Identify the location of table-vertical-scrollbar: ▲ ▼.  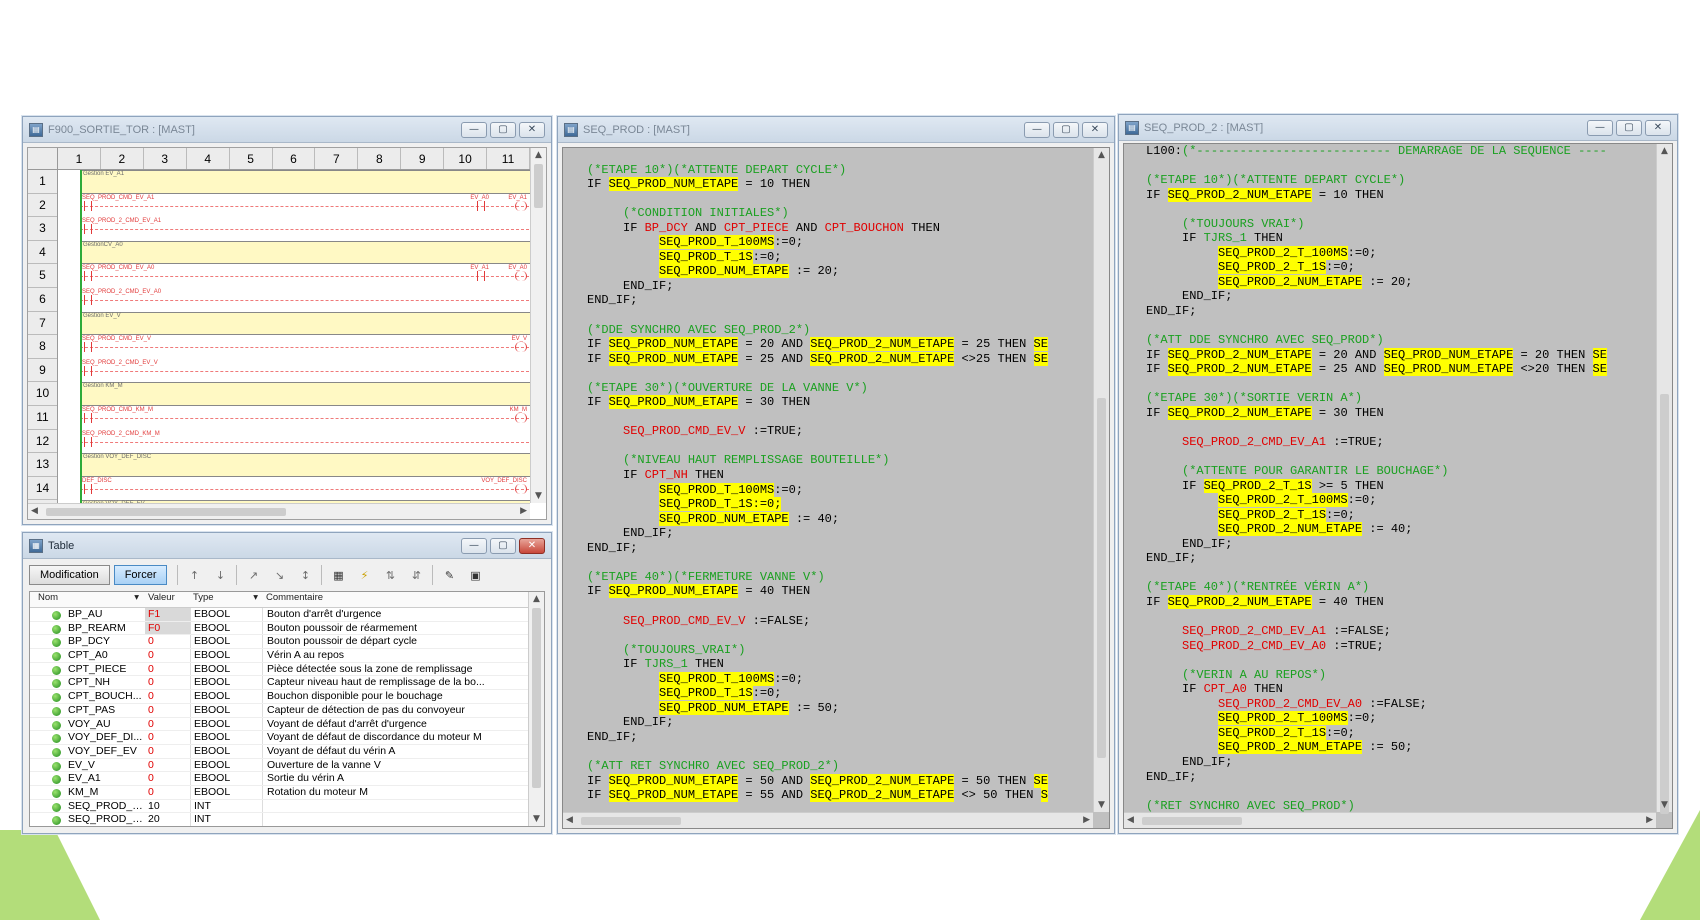
(536, 709).